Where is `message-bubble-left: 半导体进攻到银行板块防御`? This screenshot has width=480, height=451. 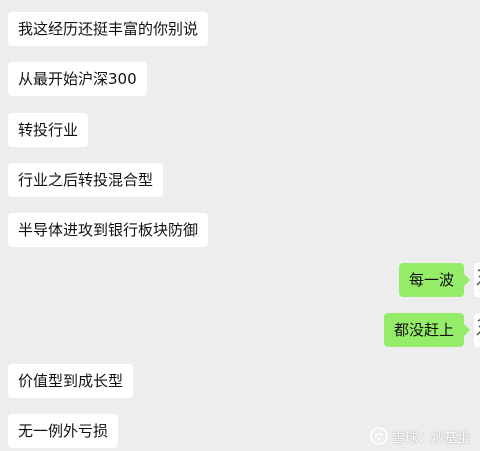
message-bubble-left: 半导体进攻到银行板块防御 is located at coordinates (108, 230).